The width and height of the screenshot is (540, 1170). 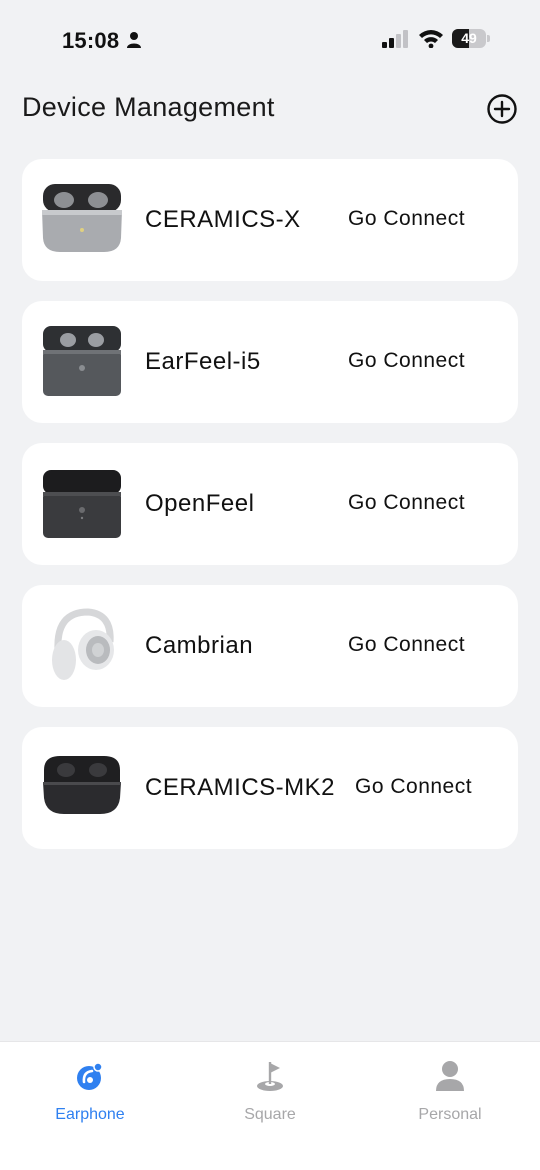 I want to click on bottom-tab-bar: Earphone Square Personal, so click(x=270, y=1105).